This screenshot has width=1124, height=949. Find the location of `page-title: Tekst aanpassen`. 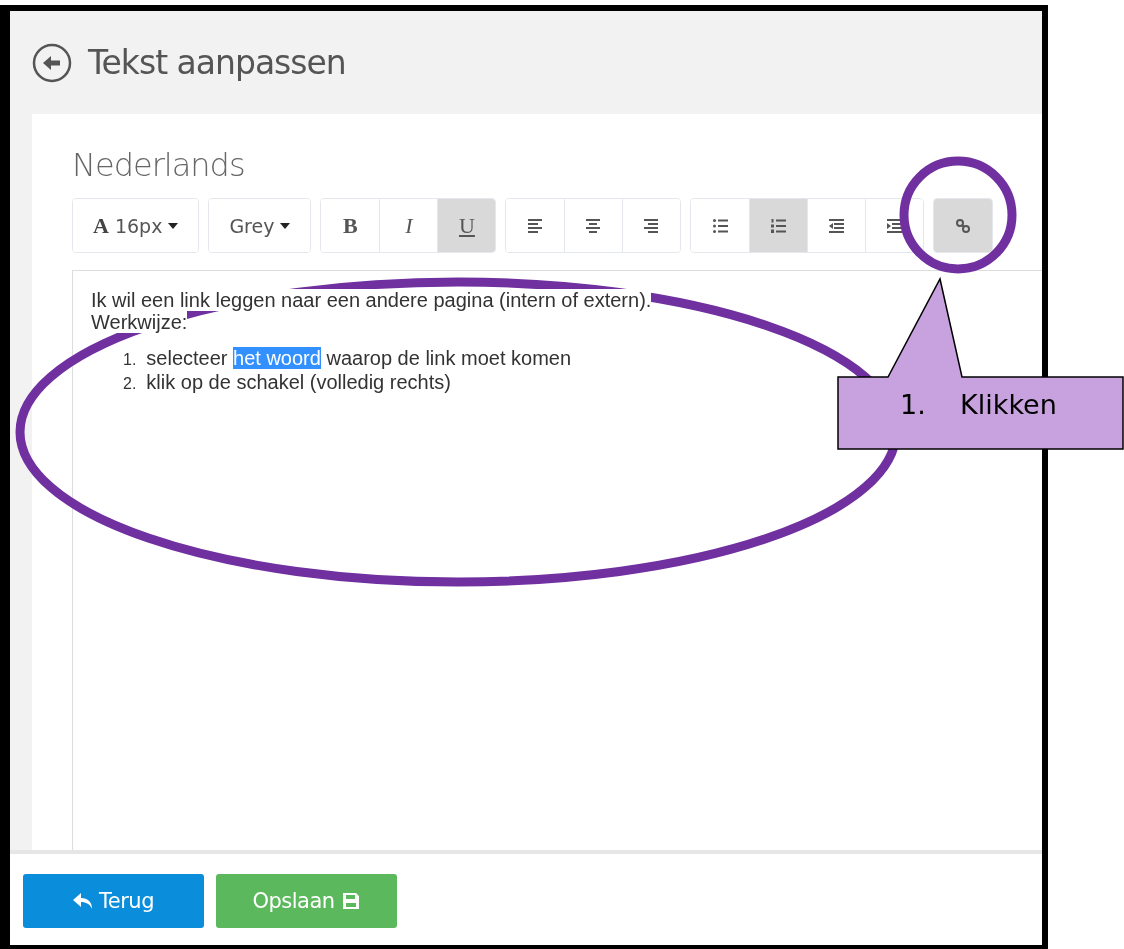

page-title: Tekst aanpassen is located at coordinates (217, 62).